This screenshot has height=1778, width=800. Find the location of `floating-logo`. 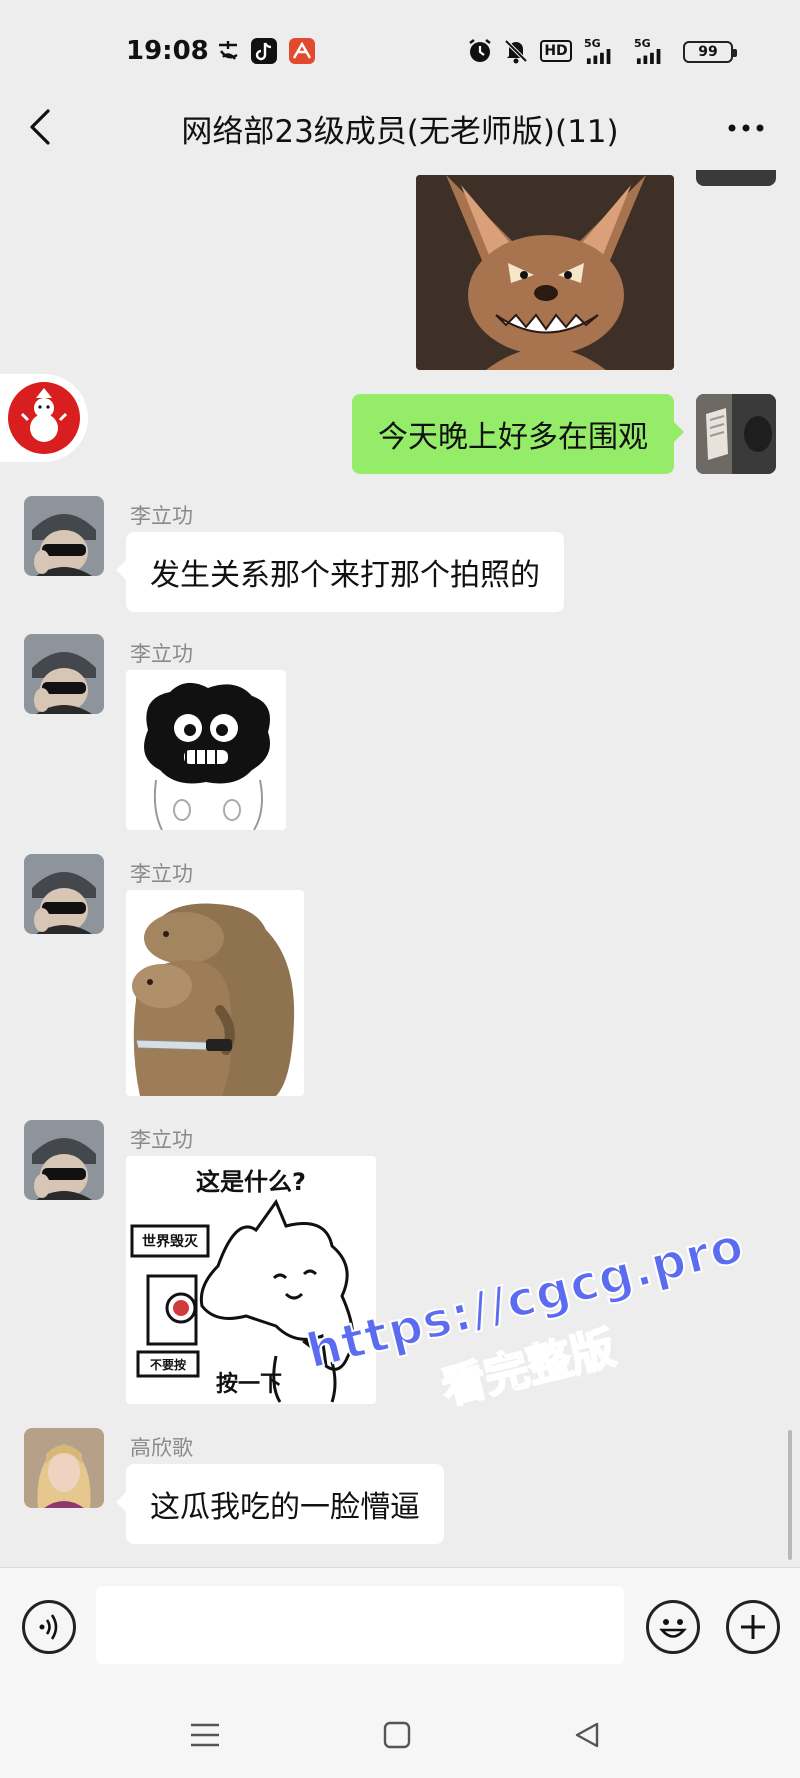

floating-logo is located at coordinates (44, 418).